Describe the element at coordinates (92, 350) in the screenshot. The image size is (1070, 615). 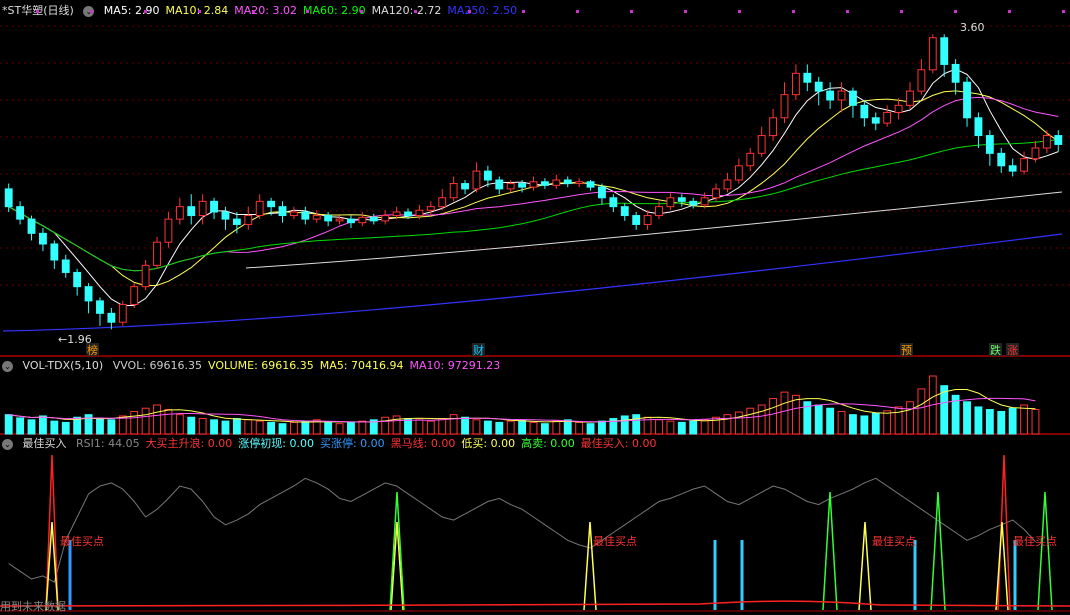
I see `event-marker-0: 榜` at that location.